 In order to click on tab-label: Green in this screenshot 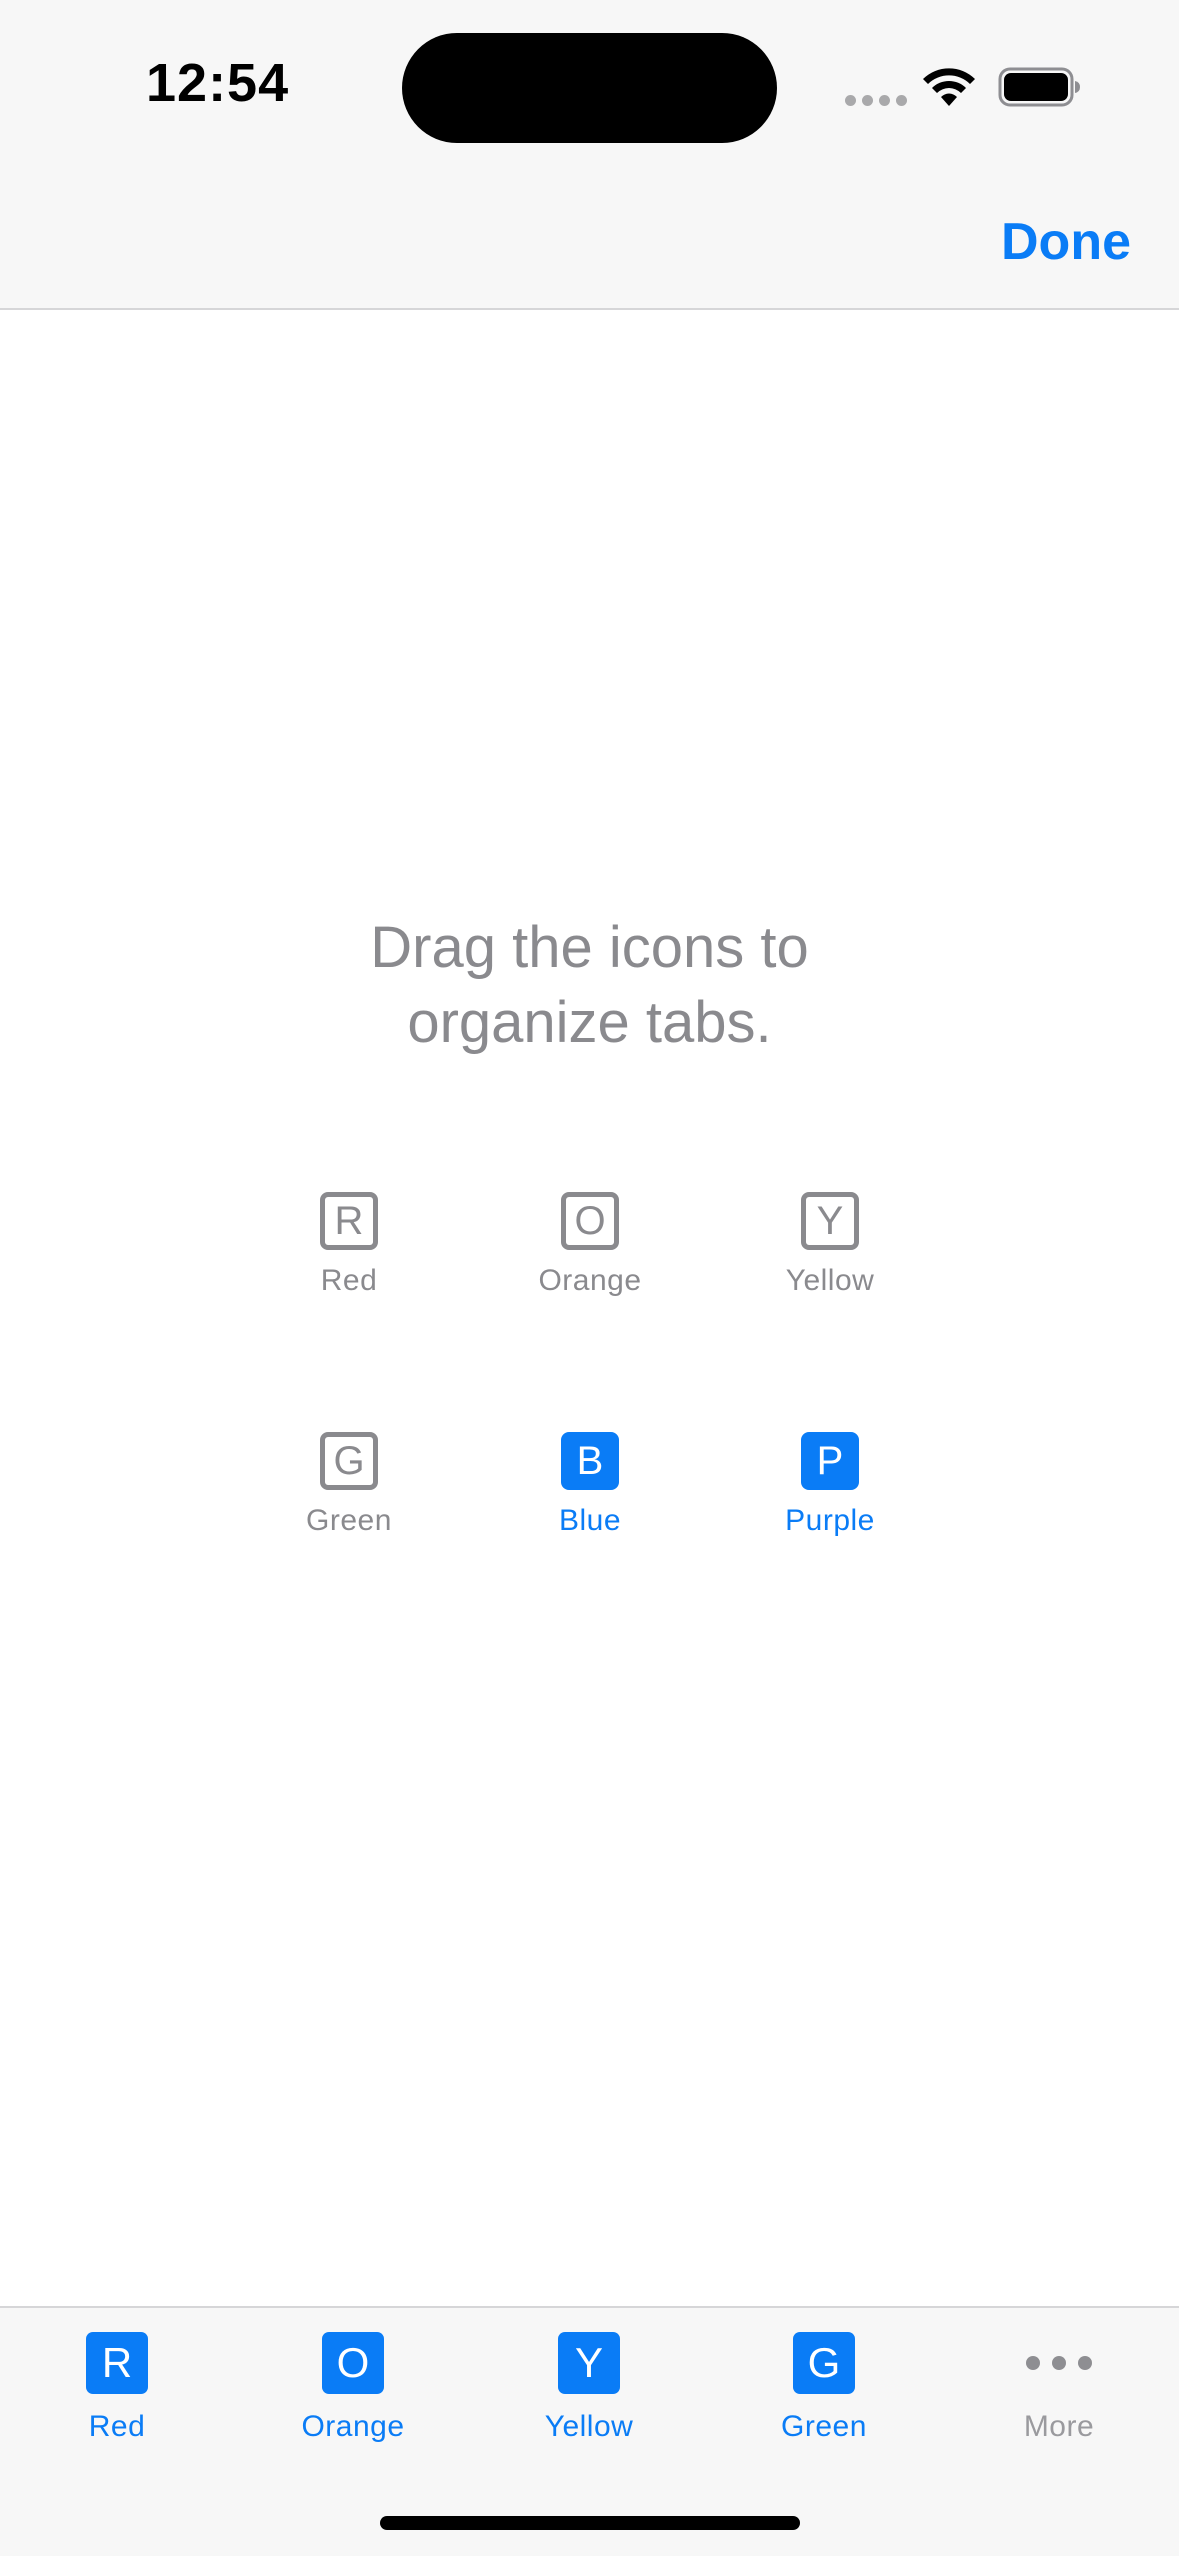, I will do `click(824, 2426)`.